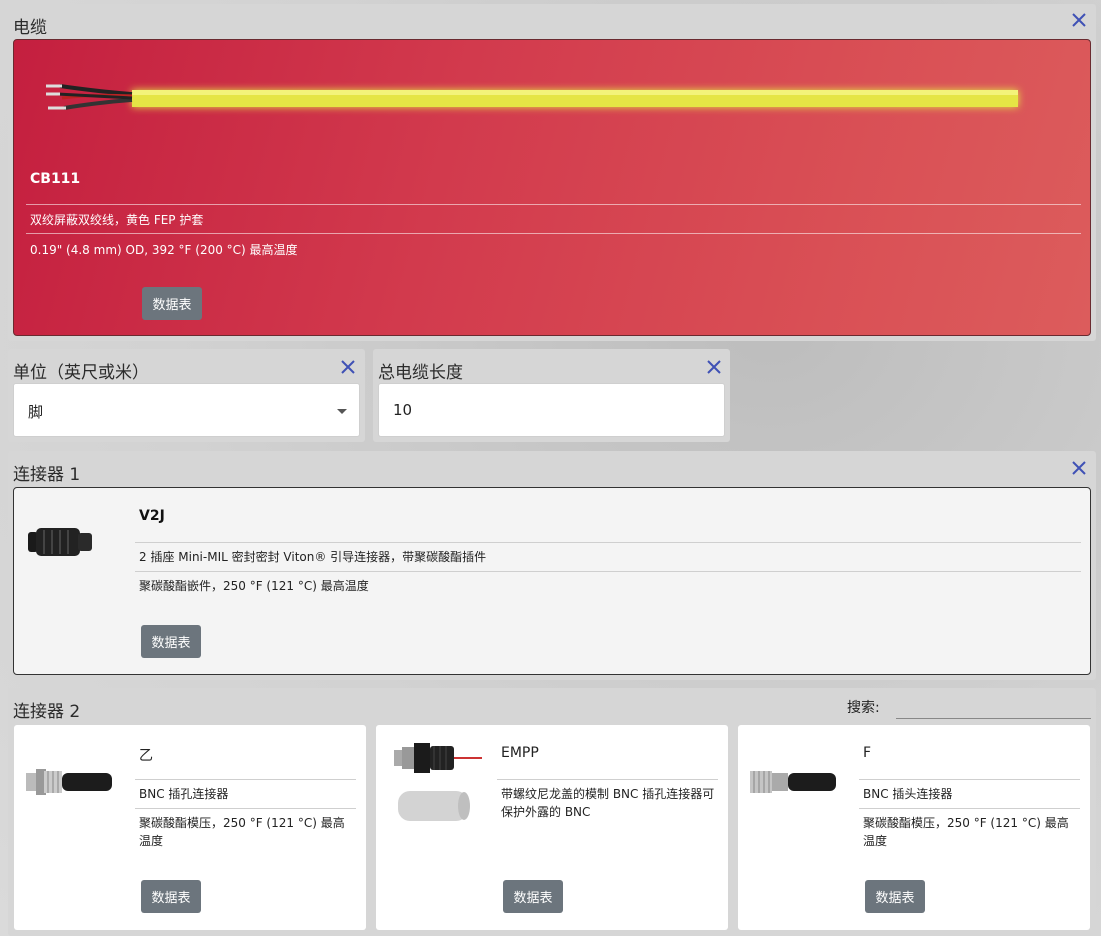 This screenshot has width=1101, height=936. I want to click on option-name: F, so click(867, 753).